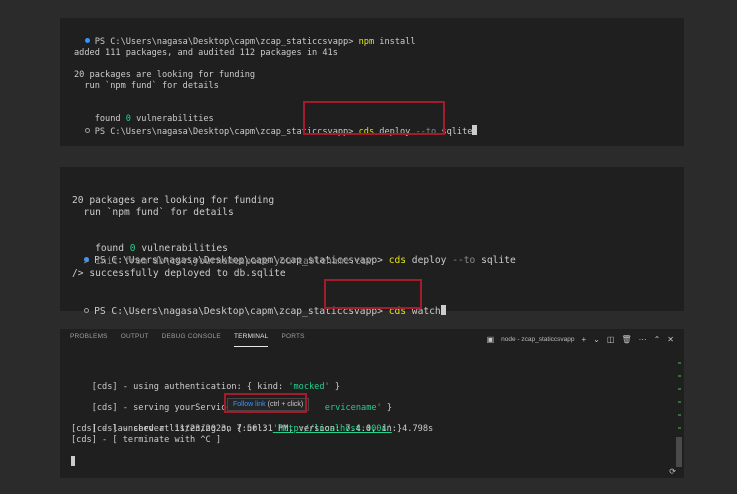 This screenshot has height=494, width=737. I want to click on scrollbar-markers, so click(679, 403).